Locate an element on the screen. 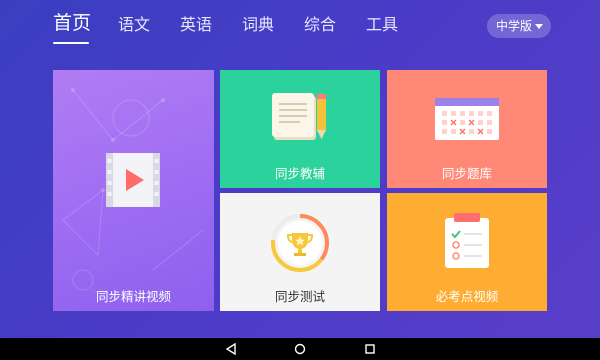 This screenshot has height=360, width=600. back-icon is located at coordinates (231, 349).